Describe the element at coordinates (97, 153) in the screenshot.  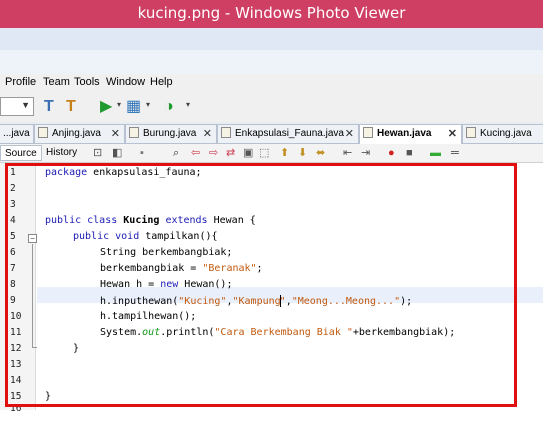
I see `last-edit-icon: ⊡` at that location.